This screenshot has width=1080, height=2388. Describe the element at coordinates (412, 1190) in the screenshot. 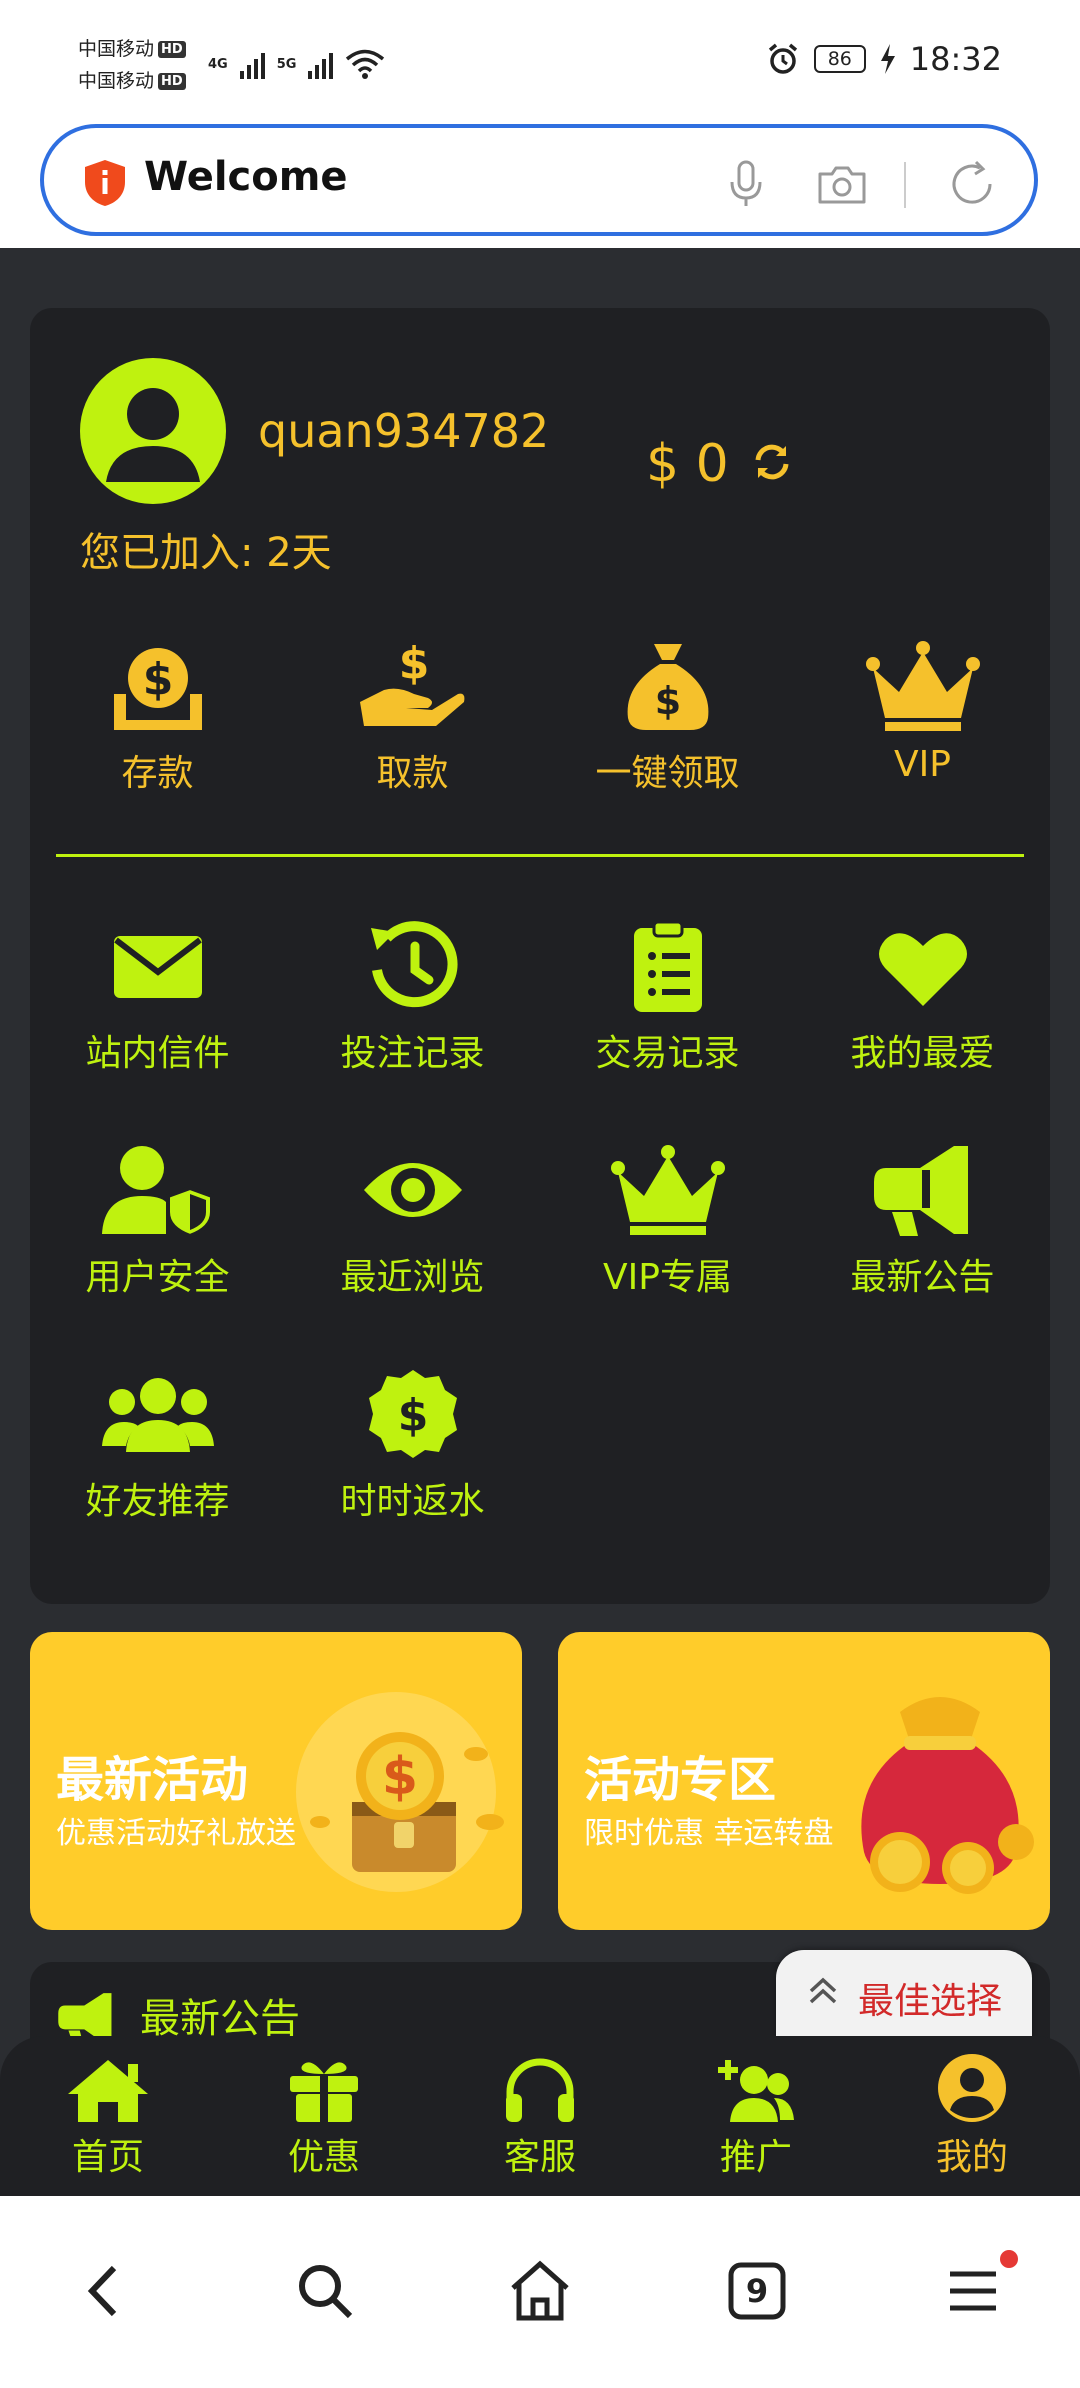

I see `eye-icon` at that location.